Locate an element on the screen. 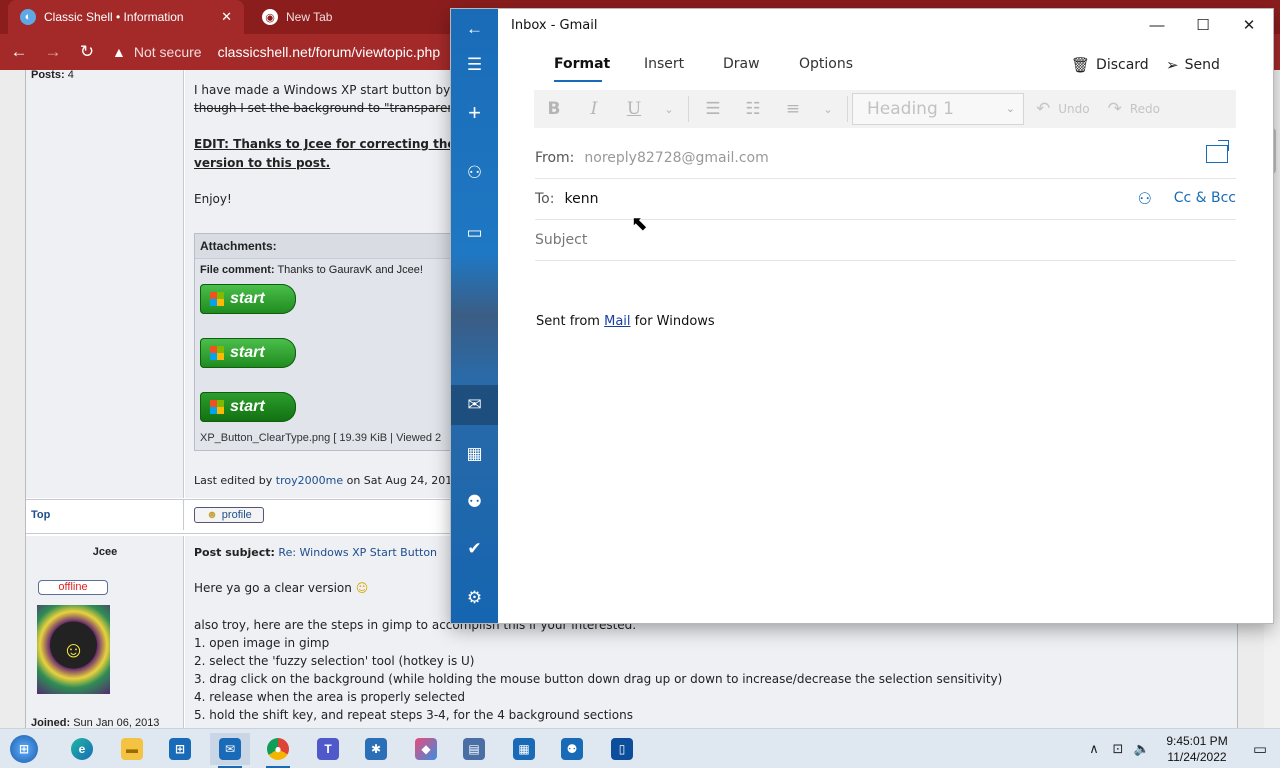  clock-time: 9:45:01 PM is located at coordinates (1197, 741).